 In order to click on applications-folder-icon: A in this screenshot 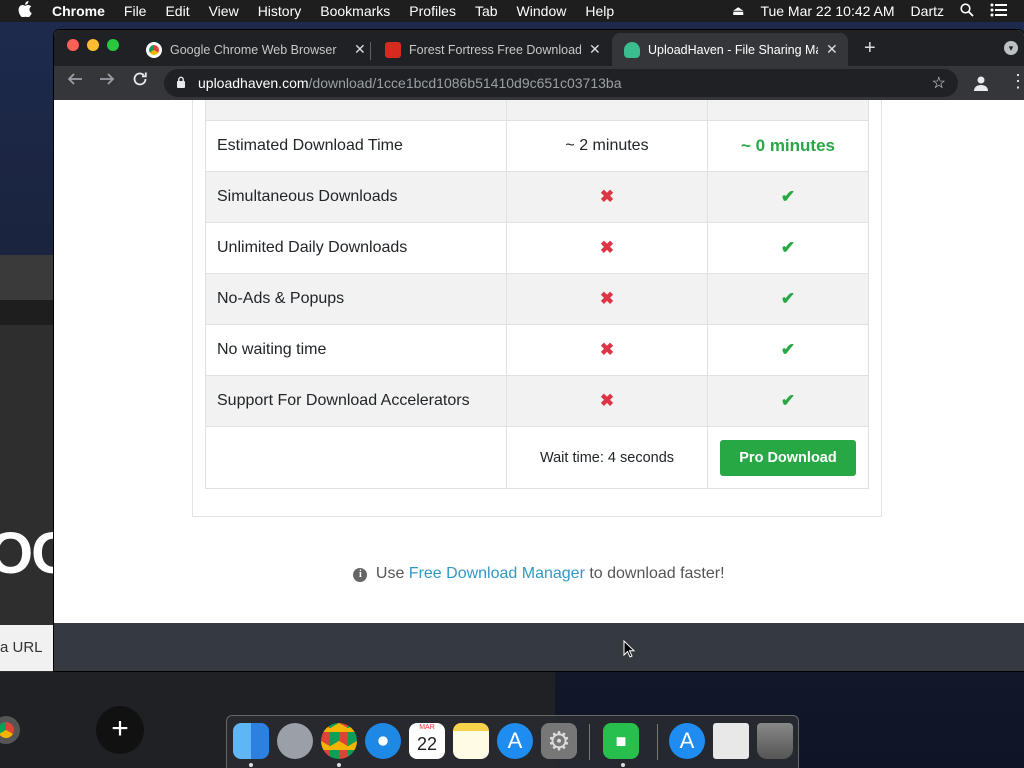, I will do `click(687, 741)`.